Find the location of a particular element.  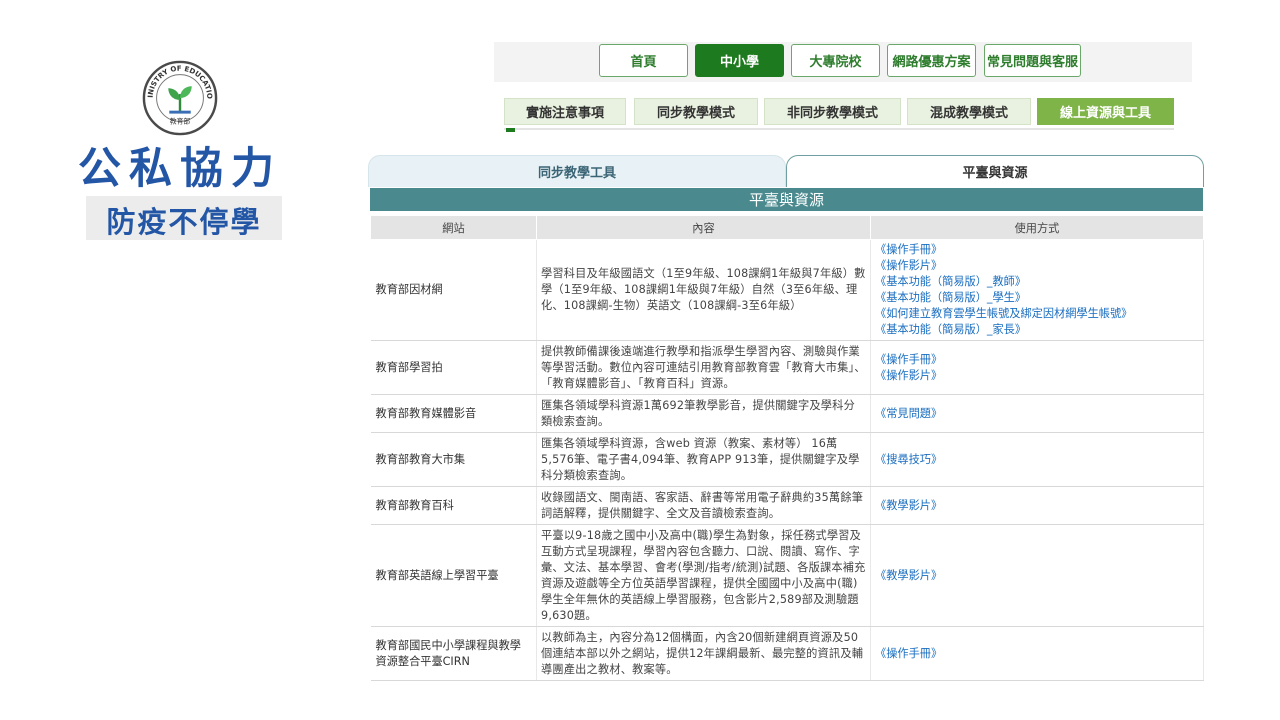

site-name: 教育部學習拍 is located at coordinates (453, 367).